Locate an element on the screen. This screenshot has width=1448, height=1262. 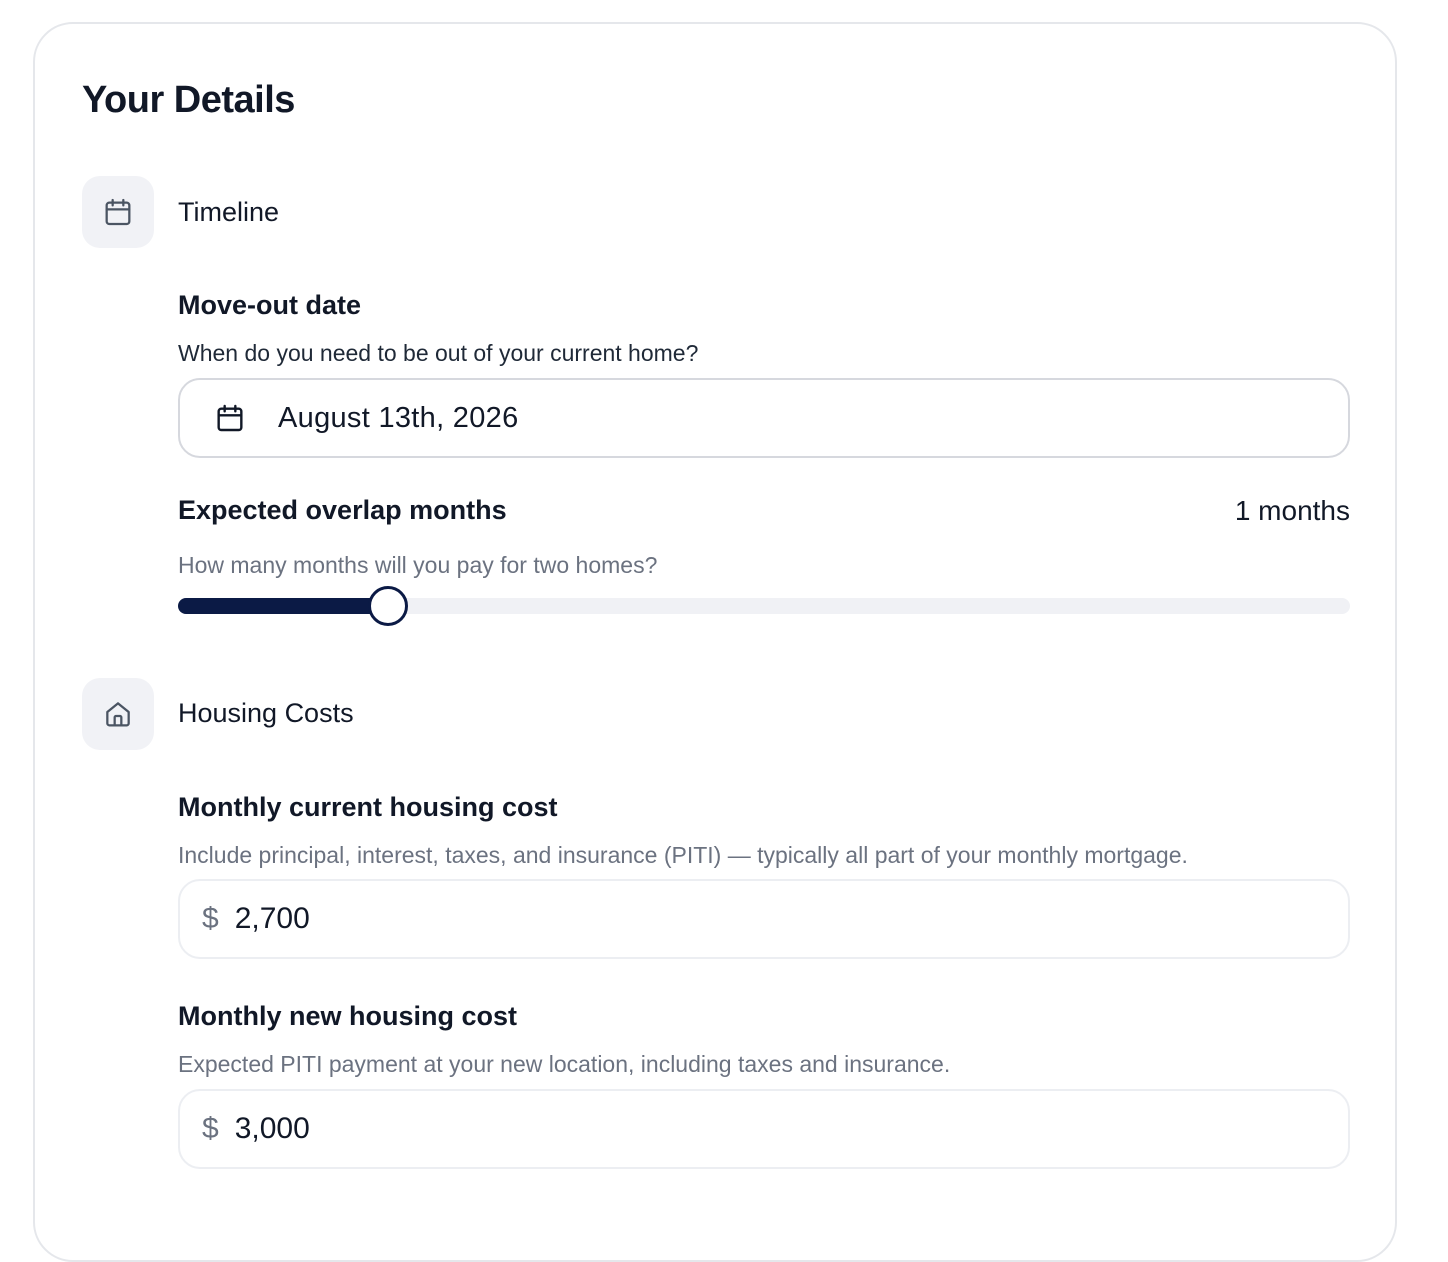
new-housing-cost-value: 3,000 is located at coordinates (735, 1129).